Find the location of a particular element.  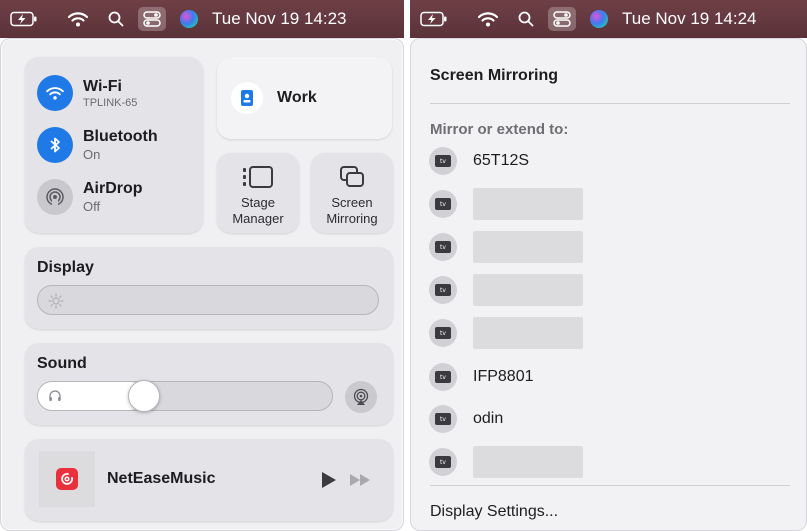

stage-manager-label: Stage Manager is located at coordinates (258, 210).